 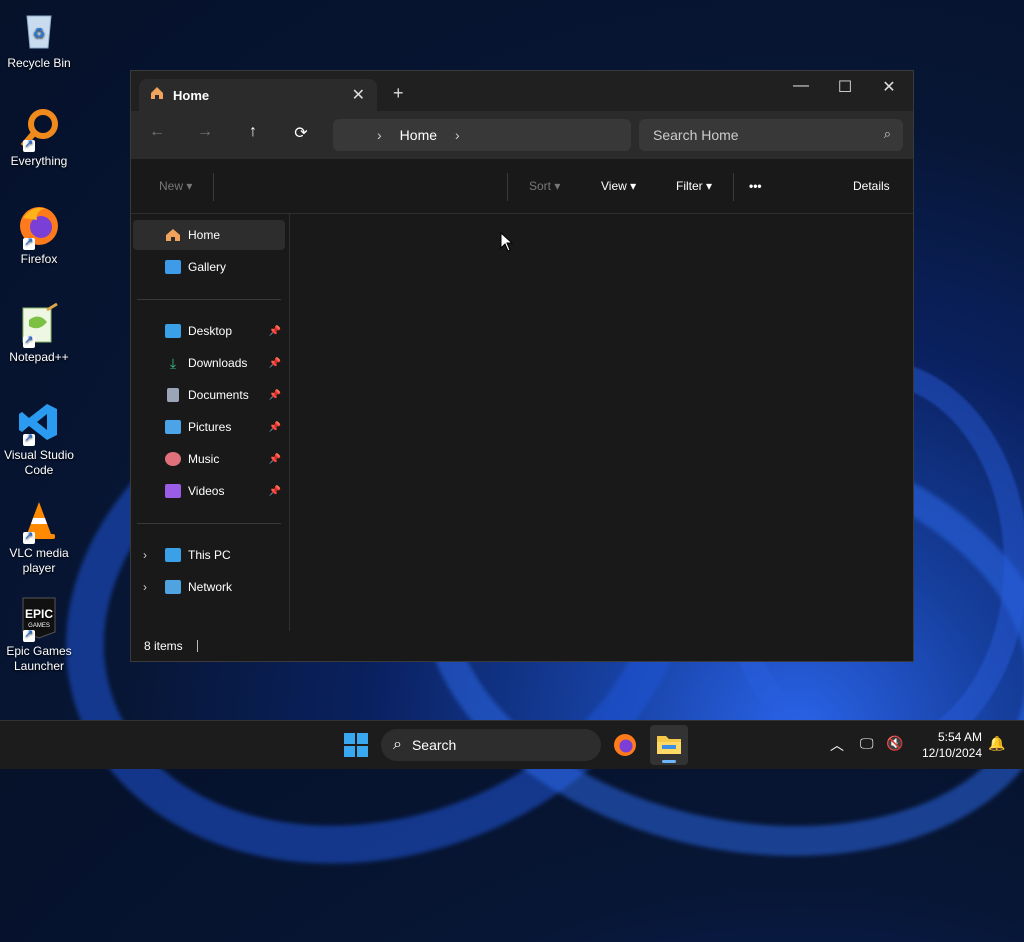 I want to click on view-label: View, so click(x=614, y=186).